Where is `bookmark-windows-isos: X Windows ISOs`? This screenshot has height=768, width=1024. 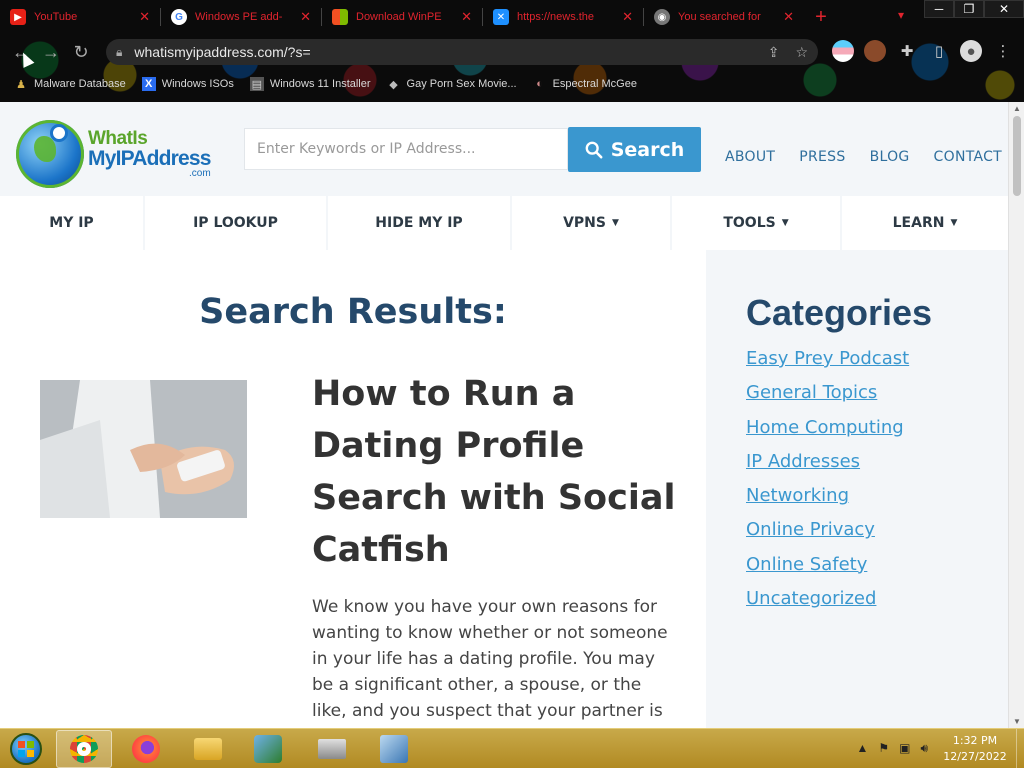
bookmark-windows-isos: X Windows ISOs is located at coordinates (187, 84).